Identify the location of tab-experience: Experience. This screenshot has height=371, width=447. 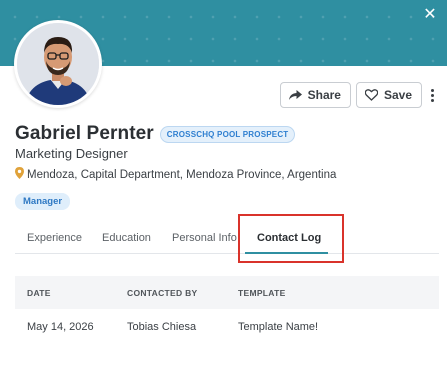
(54, 238).